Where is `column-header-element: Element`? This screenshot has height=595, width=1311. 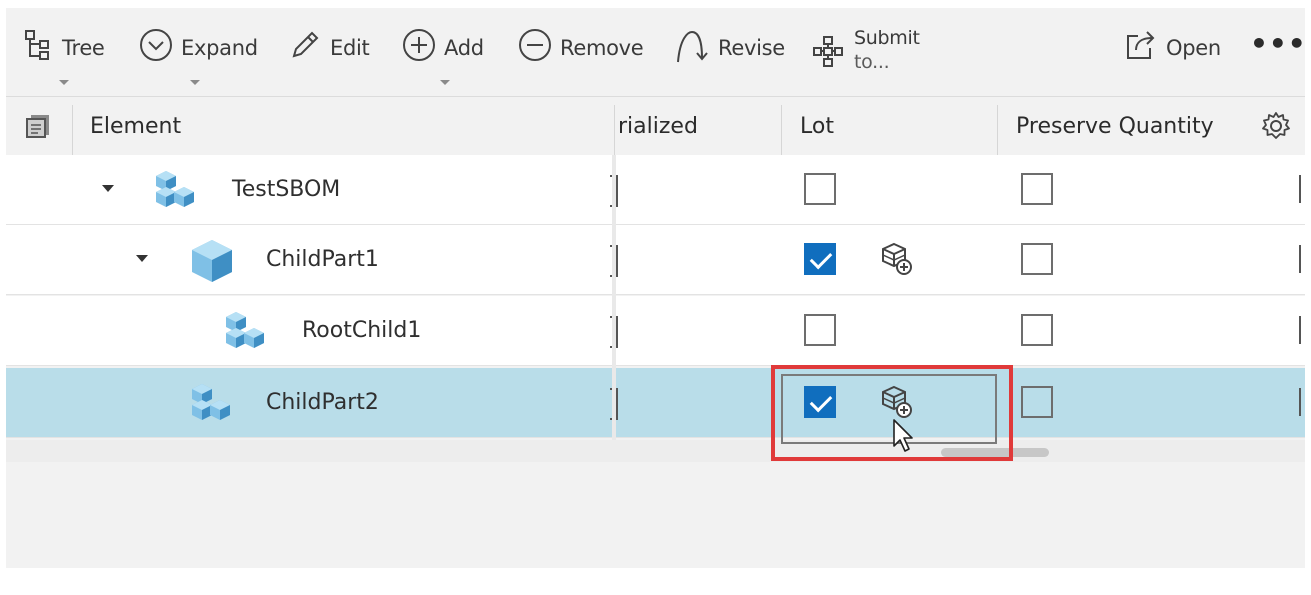 column-header-element: Element is located at coordinates (135, 126).